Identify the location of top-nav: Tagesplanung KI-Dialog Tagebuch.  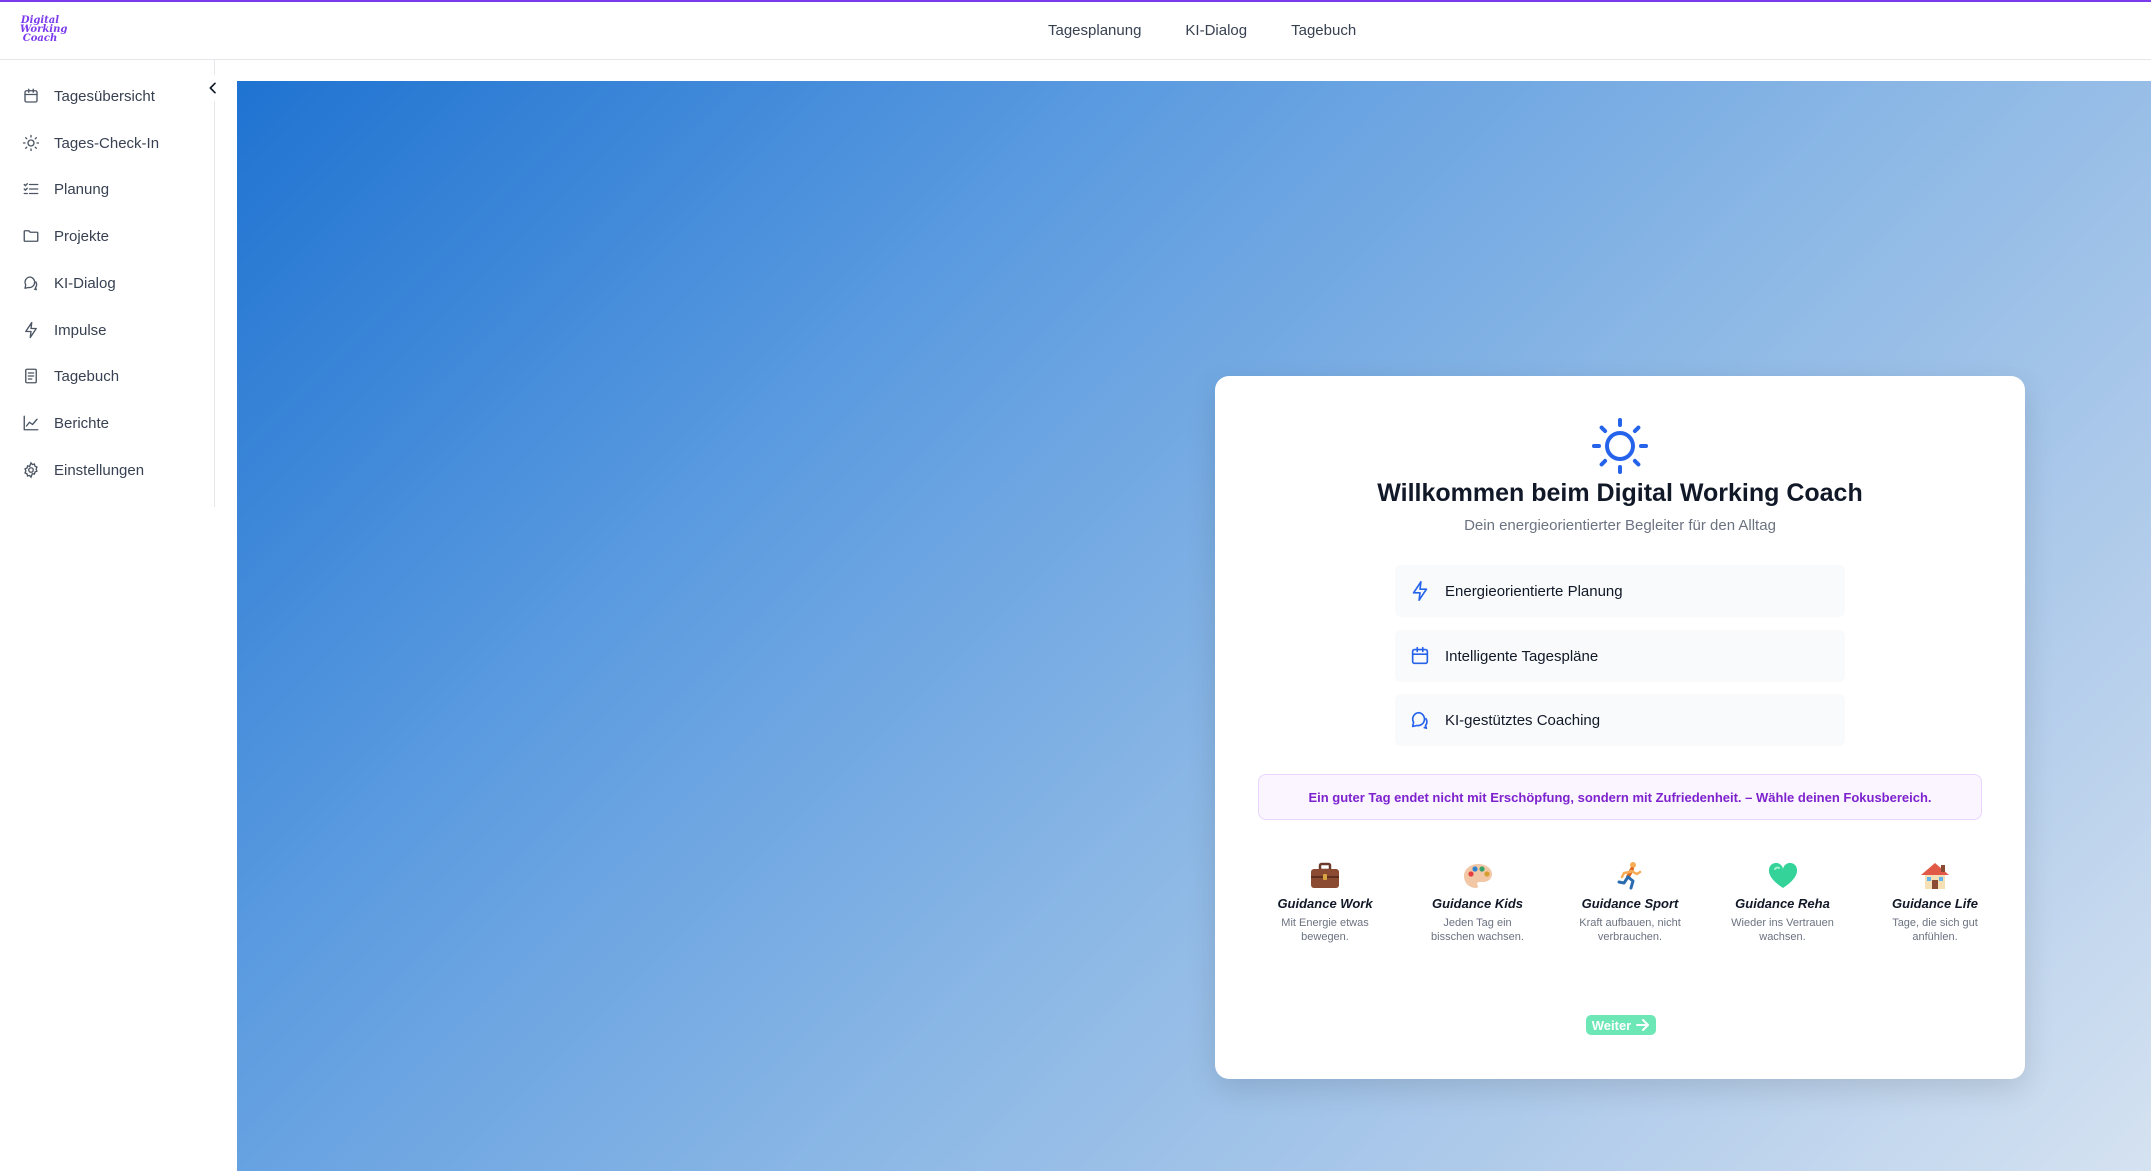
(1202, 30).